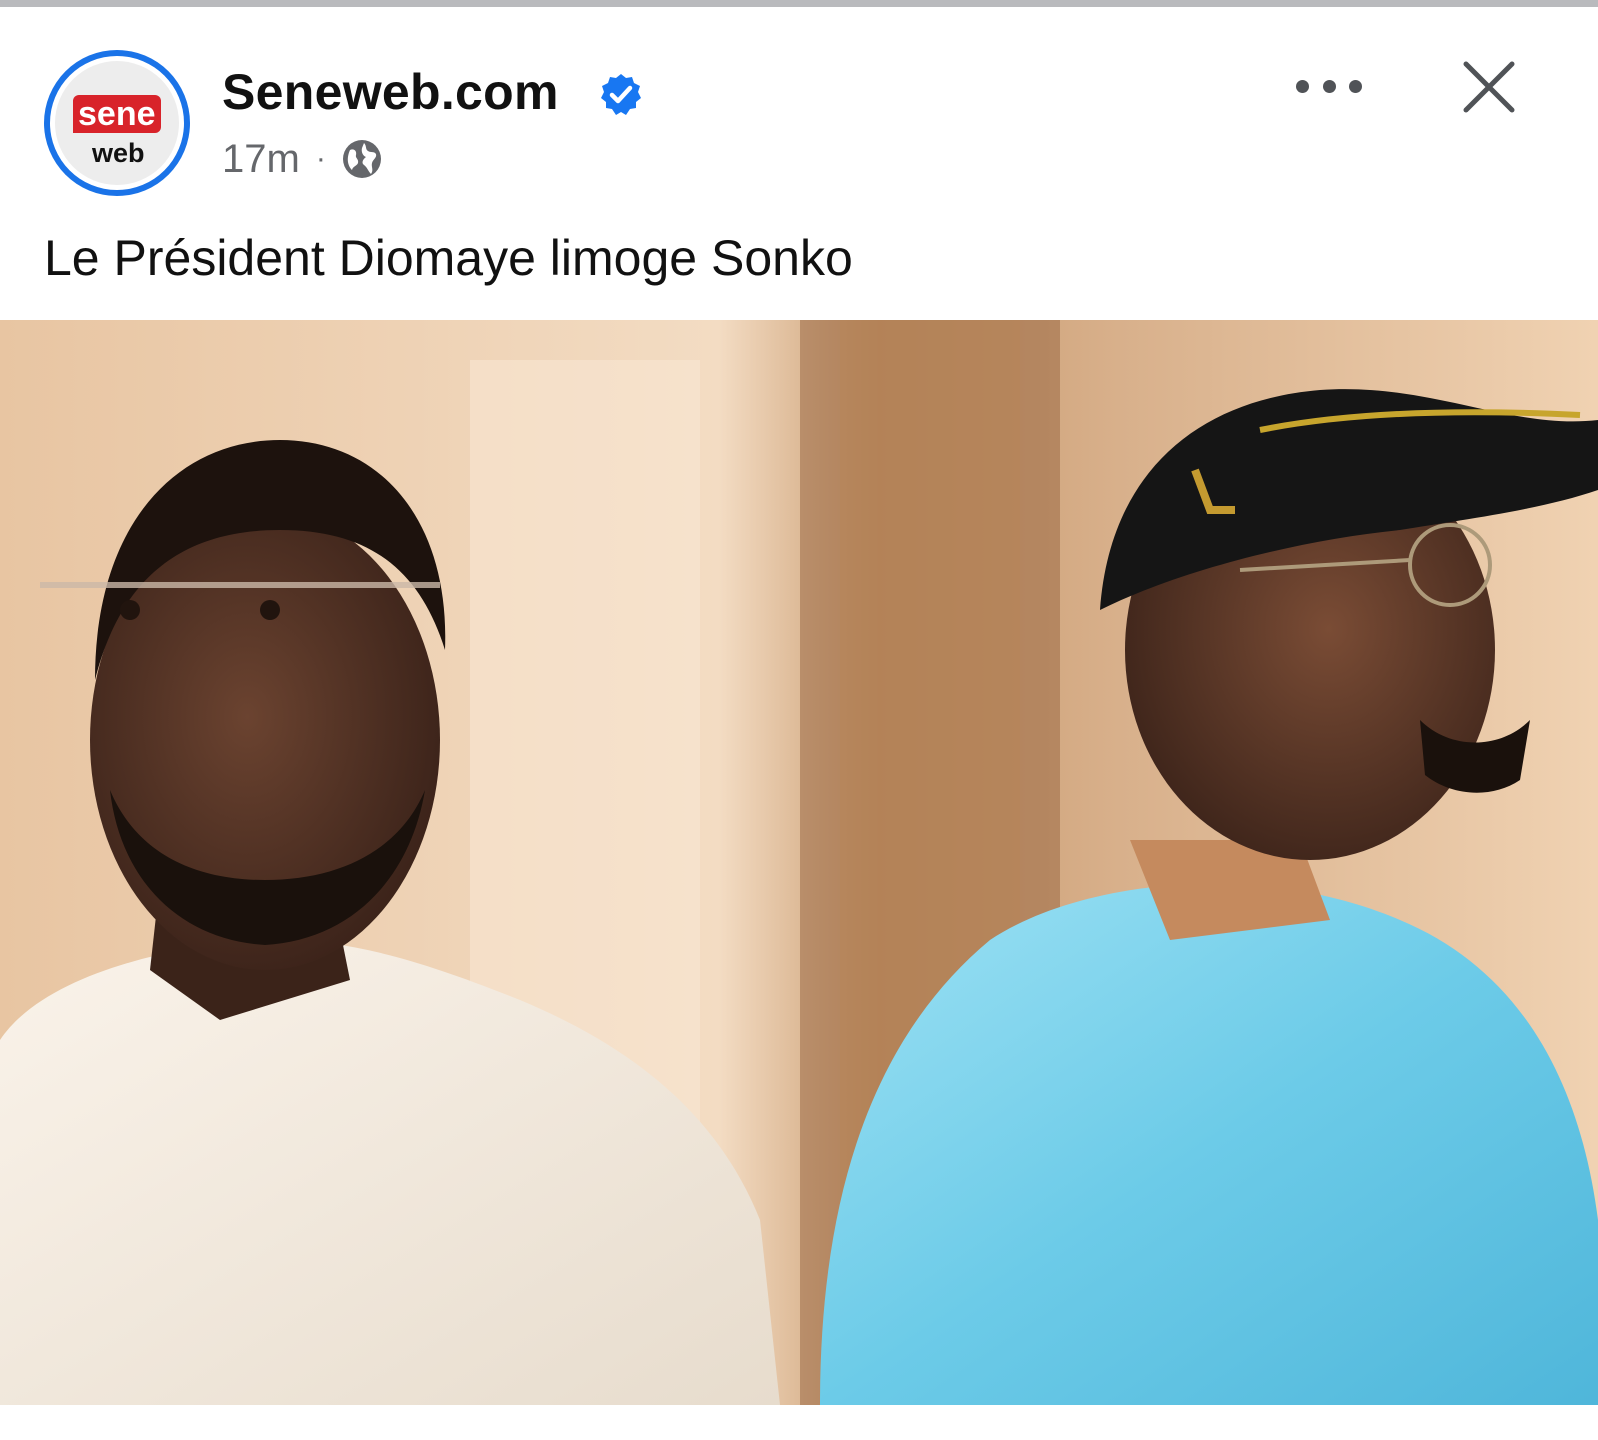 Image resolution: width=1598 pixels, height=1440 pixels. Describe the element at coordinates (1302, 86) in the screenshot. I see `more-options-icon` at that location.